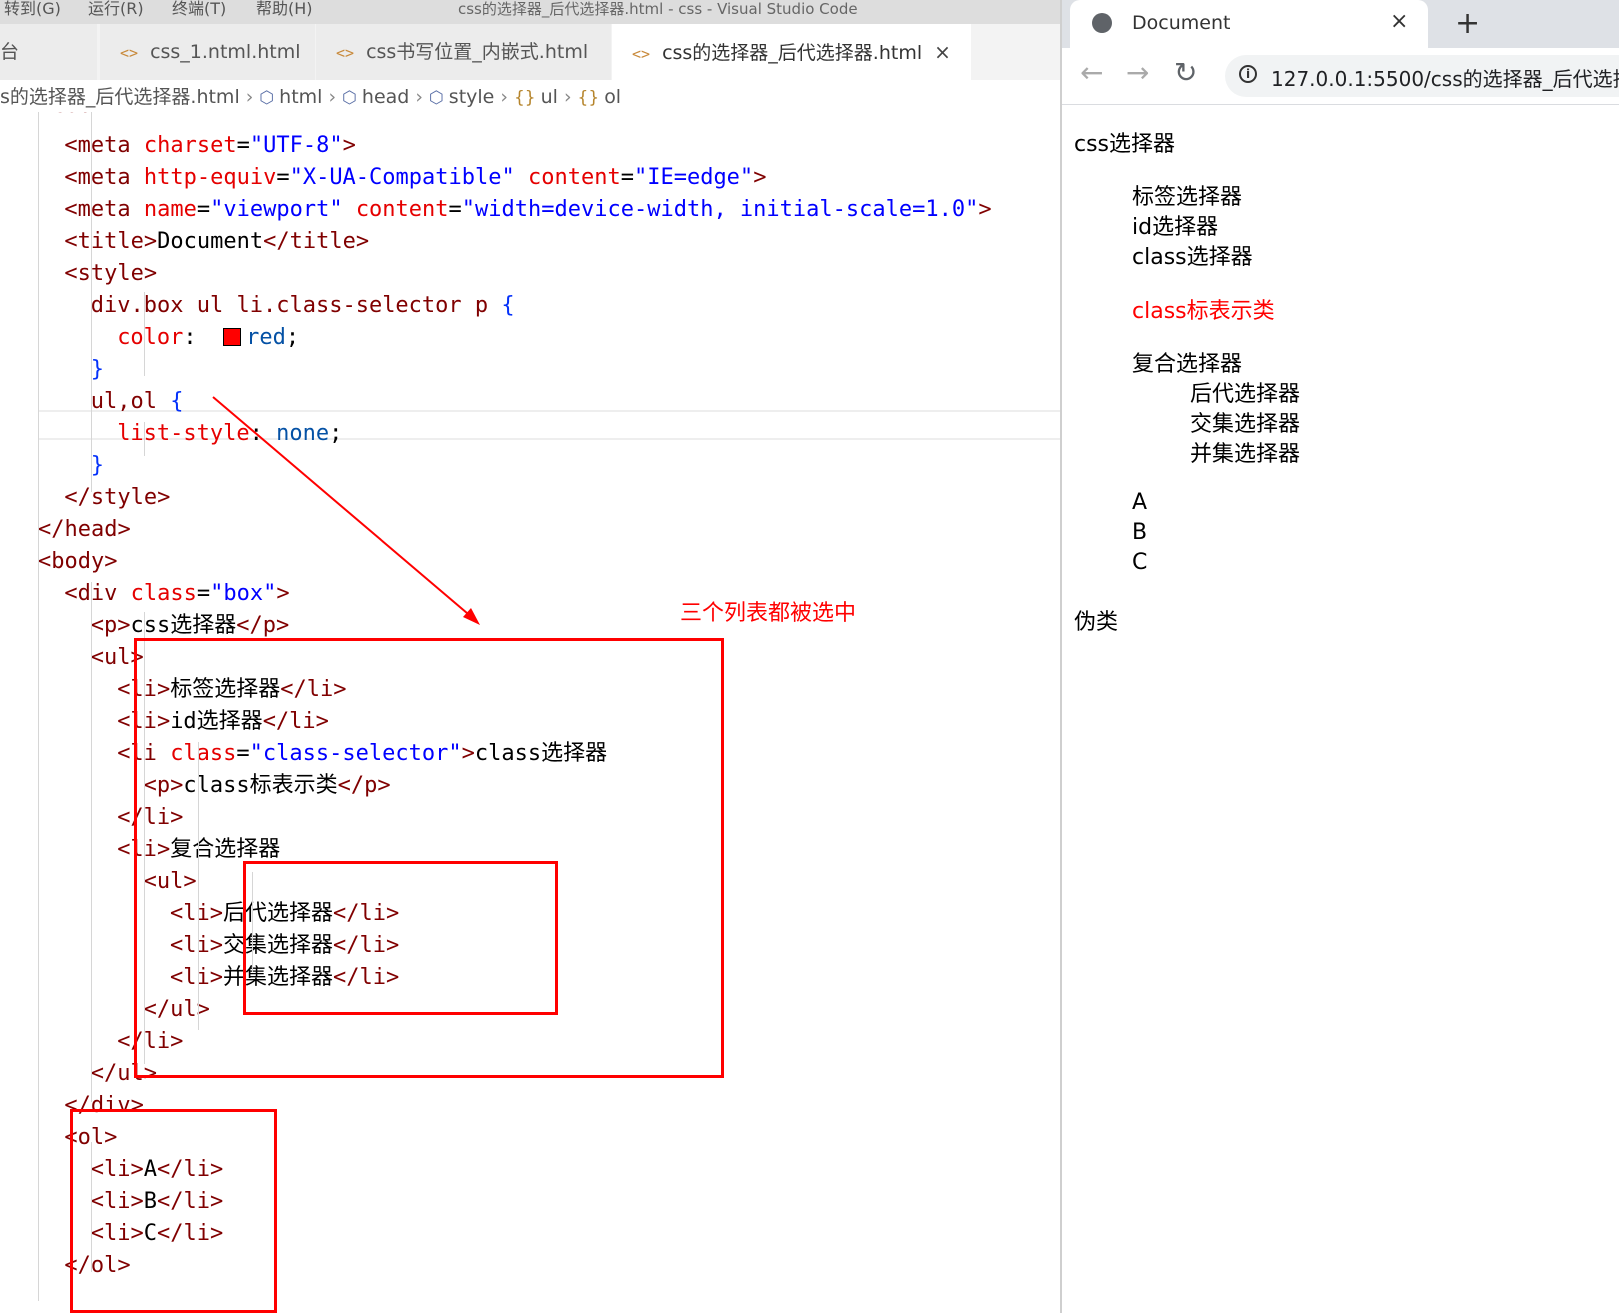 The width and height of the screenshot is (1619, 1313). Describe the element at coordinates (1140, 532) in the screenshot. I see `ordered-list-item: B` at that location.